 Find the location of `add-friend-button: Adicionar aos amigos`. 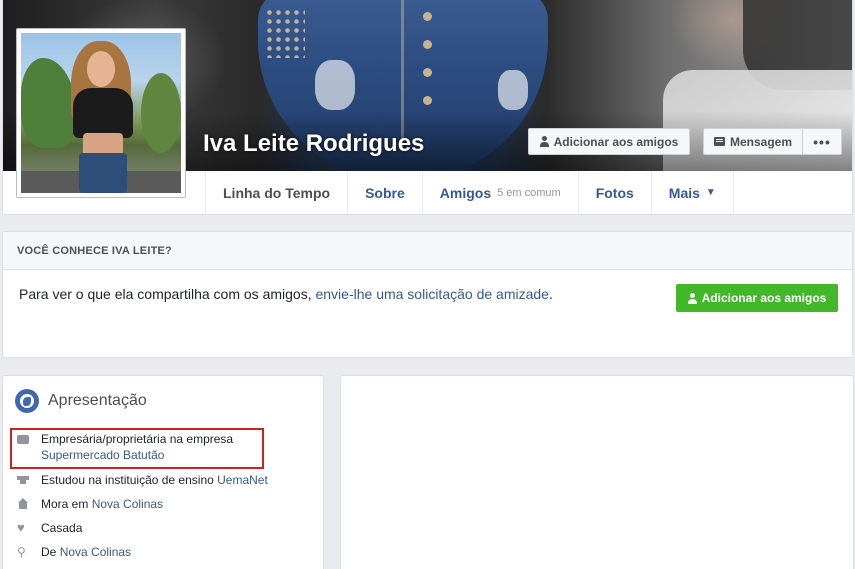

add-friend-button: Adicionar aos amigos is located at coordinates (609, 141).